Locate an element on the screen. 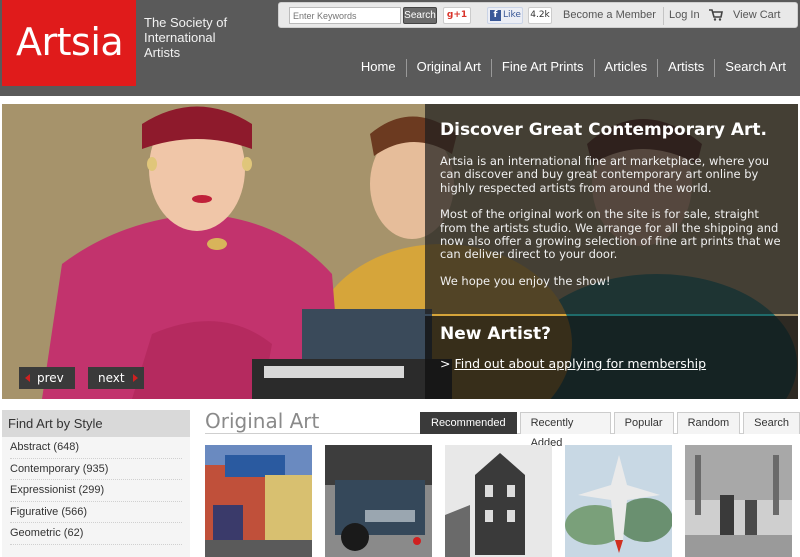  new-artist-heading: New Artist? is located at coordinates (495, 334).